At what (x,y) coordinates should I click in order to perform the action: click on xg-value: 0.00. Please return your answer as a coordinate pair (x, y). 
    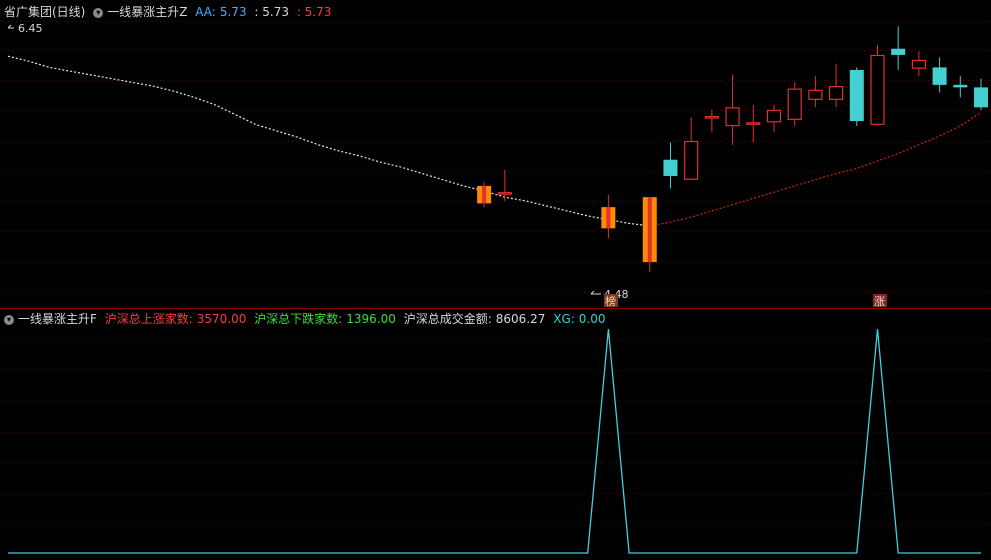
    Looking at the image, I should click on (592, 319).